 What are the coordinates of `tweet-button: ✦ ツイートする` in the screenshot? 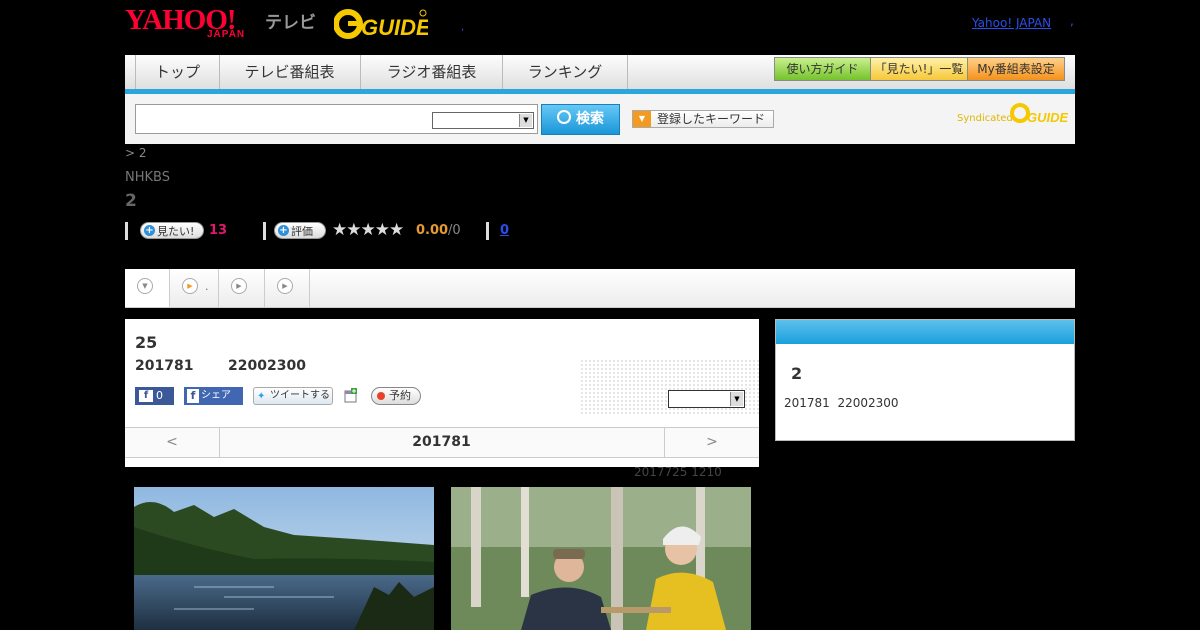 It's located at (293, 396).